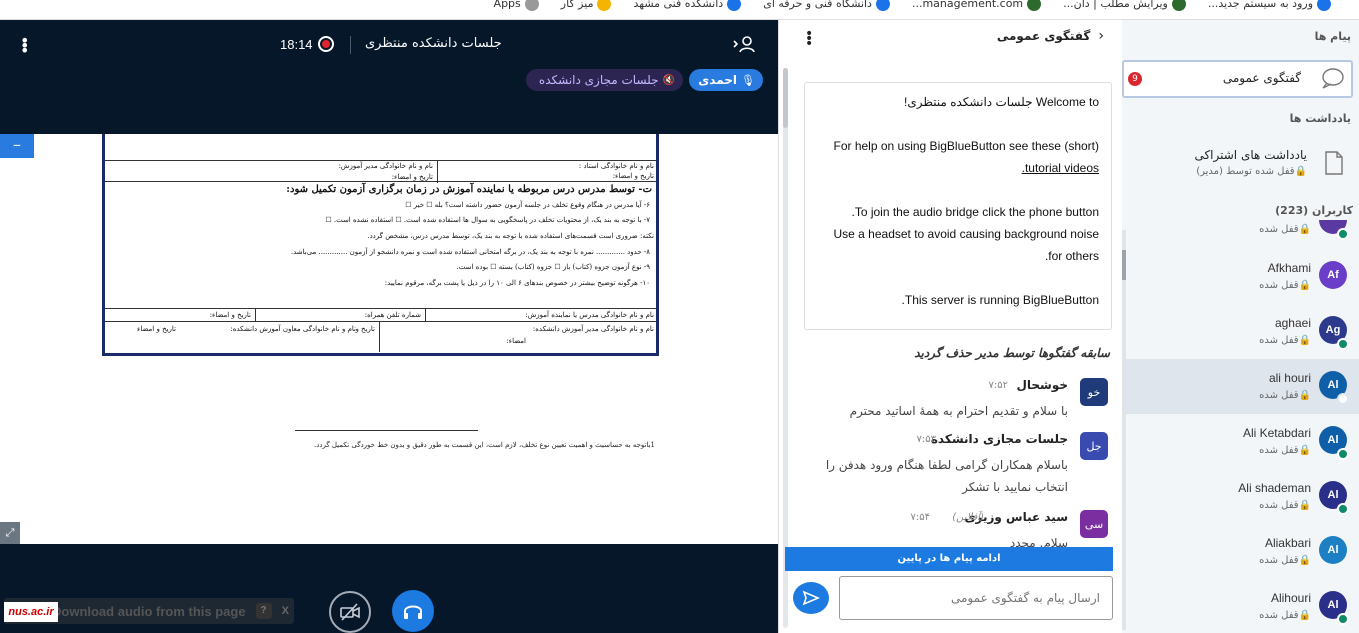 The width and height of the screenshot is (1359, 633). I want to click on bookmark: میز کار, so click(586, 5).